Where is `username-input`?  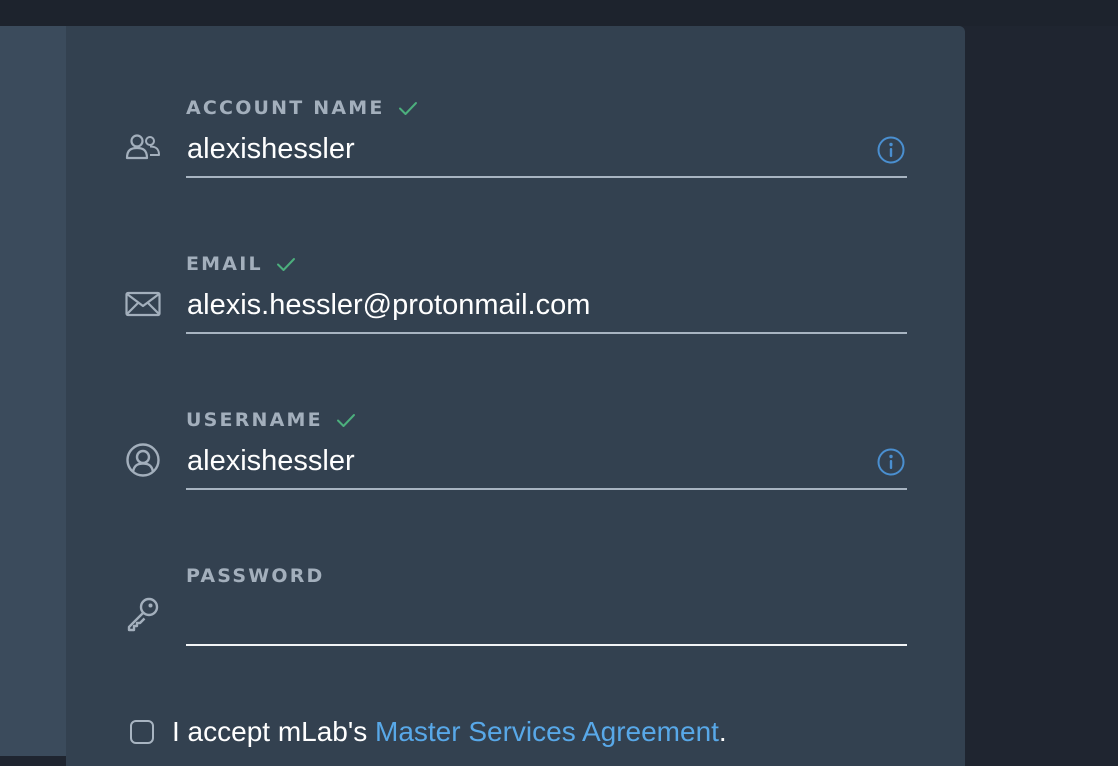 username-input is located at coordinates (546, 465).